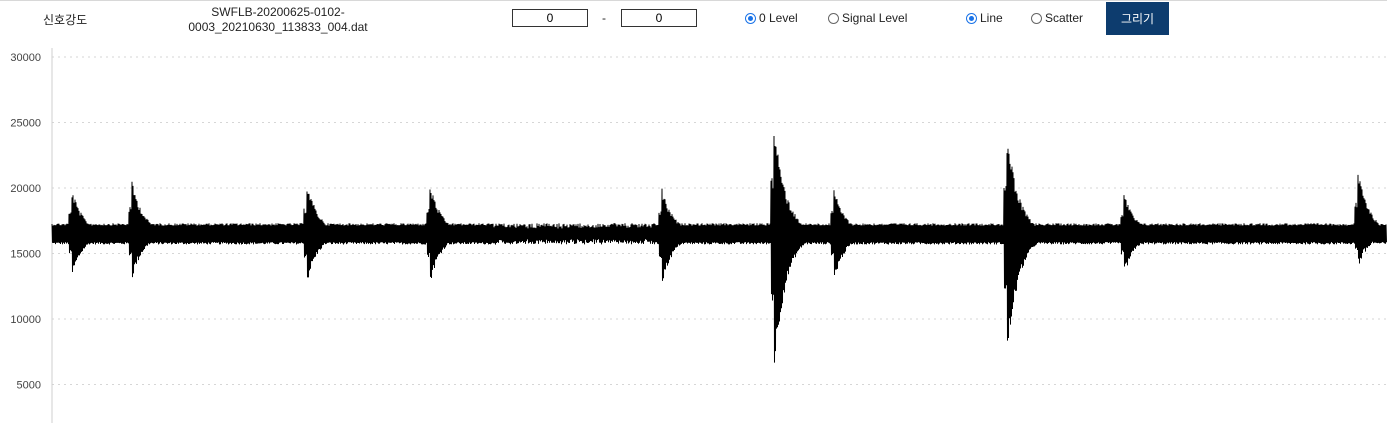 This screenshot has height=423, width=1387. Describe the element at coordinates (991, 18) in the screenshot. I see `line-mode-label: Line` at that location.